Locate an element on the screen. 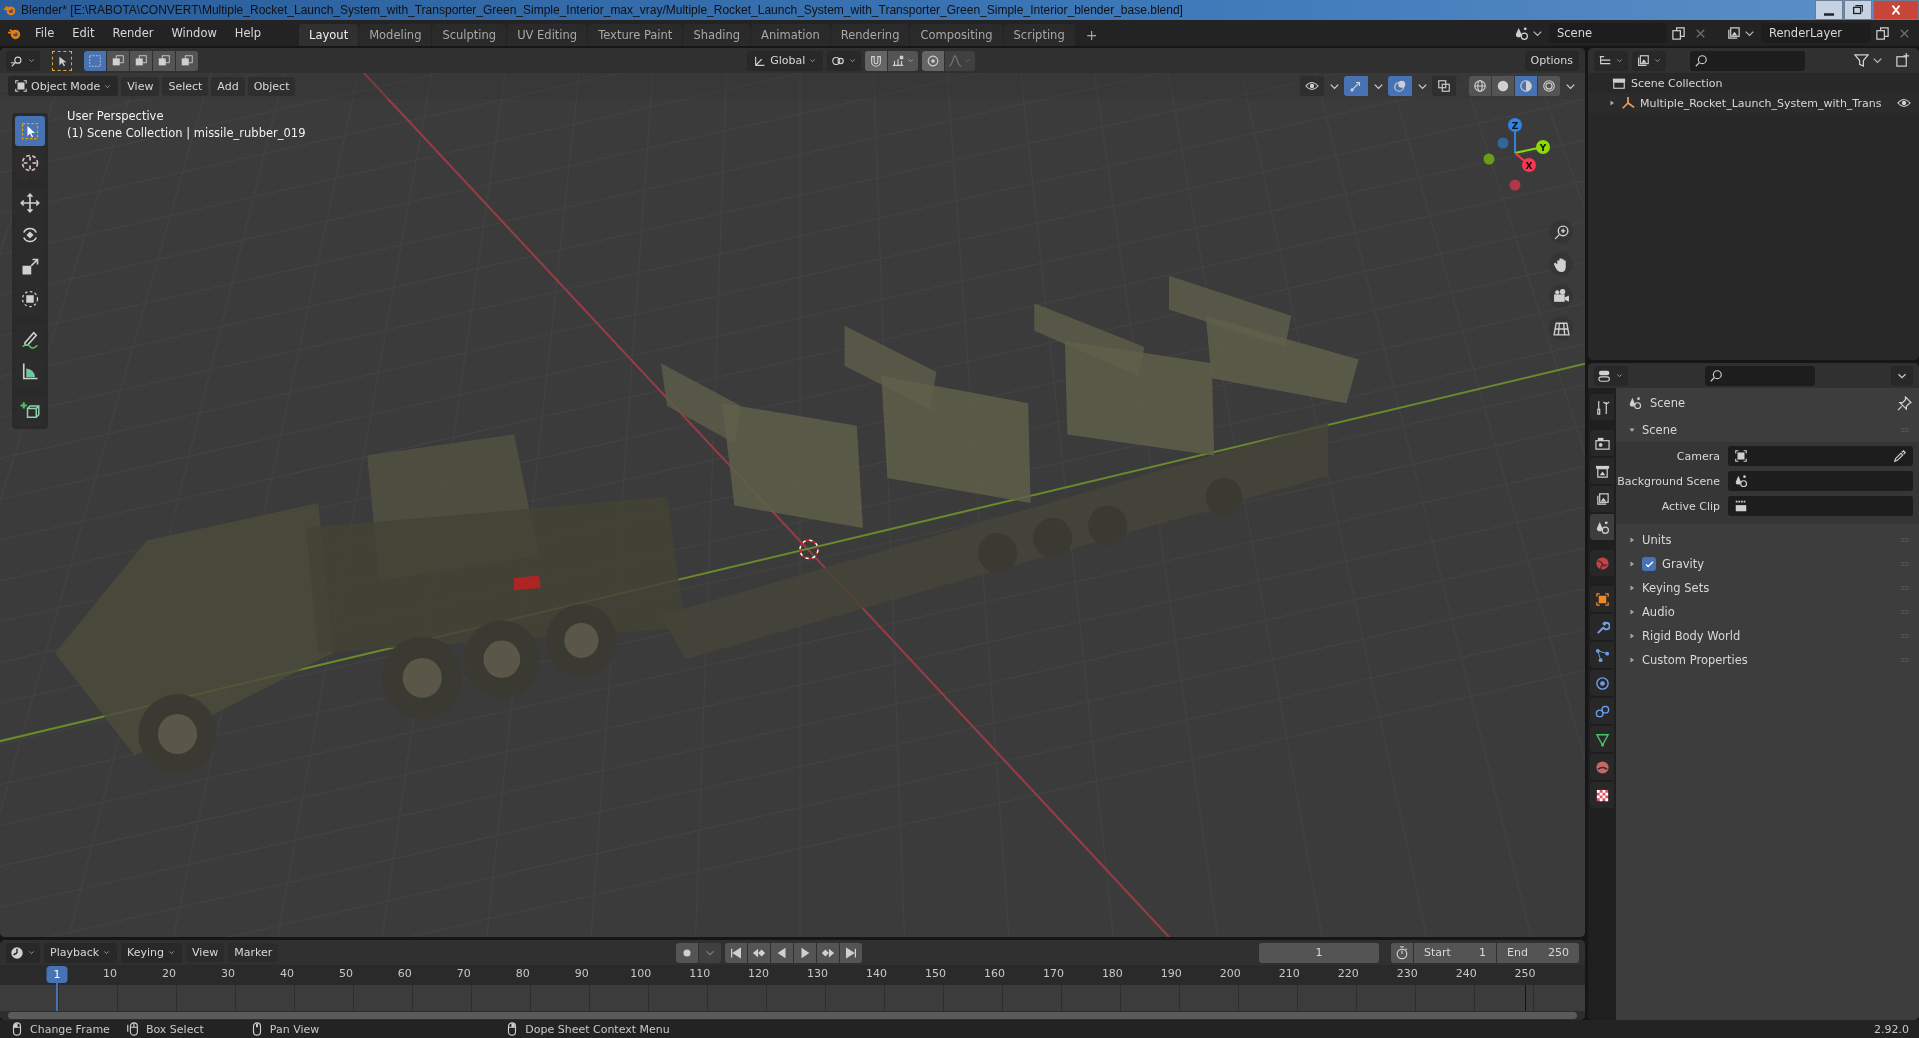 The image size is (1919, 1038). workspace-tab: Modeling is located at coordinates (395, 35).